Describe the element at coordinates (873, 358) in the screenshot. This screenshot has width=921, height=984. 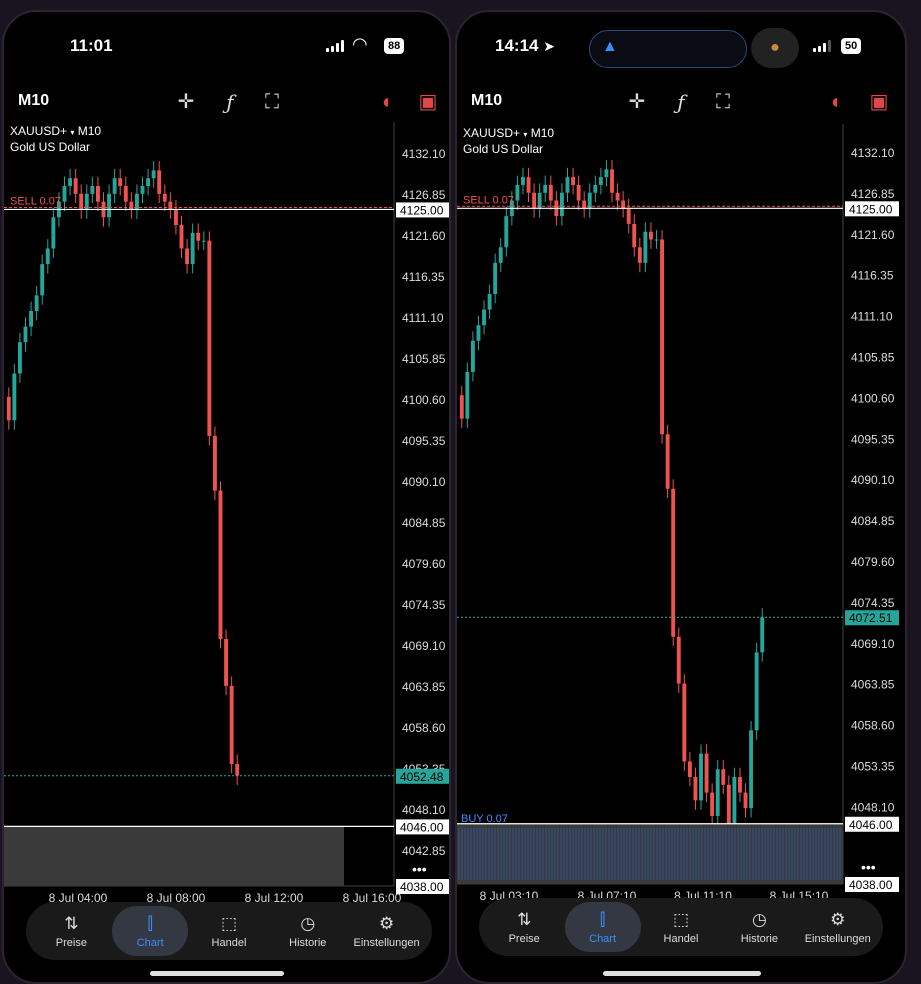
I see `price-tick-label: 4105.85` at that location.